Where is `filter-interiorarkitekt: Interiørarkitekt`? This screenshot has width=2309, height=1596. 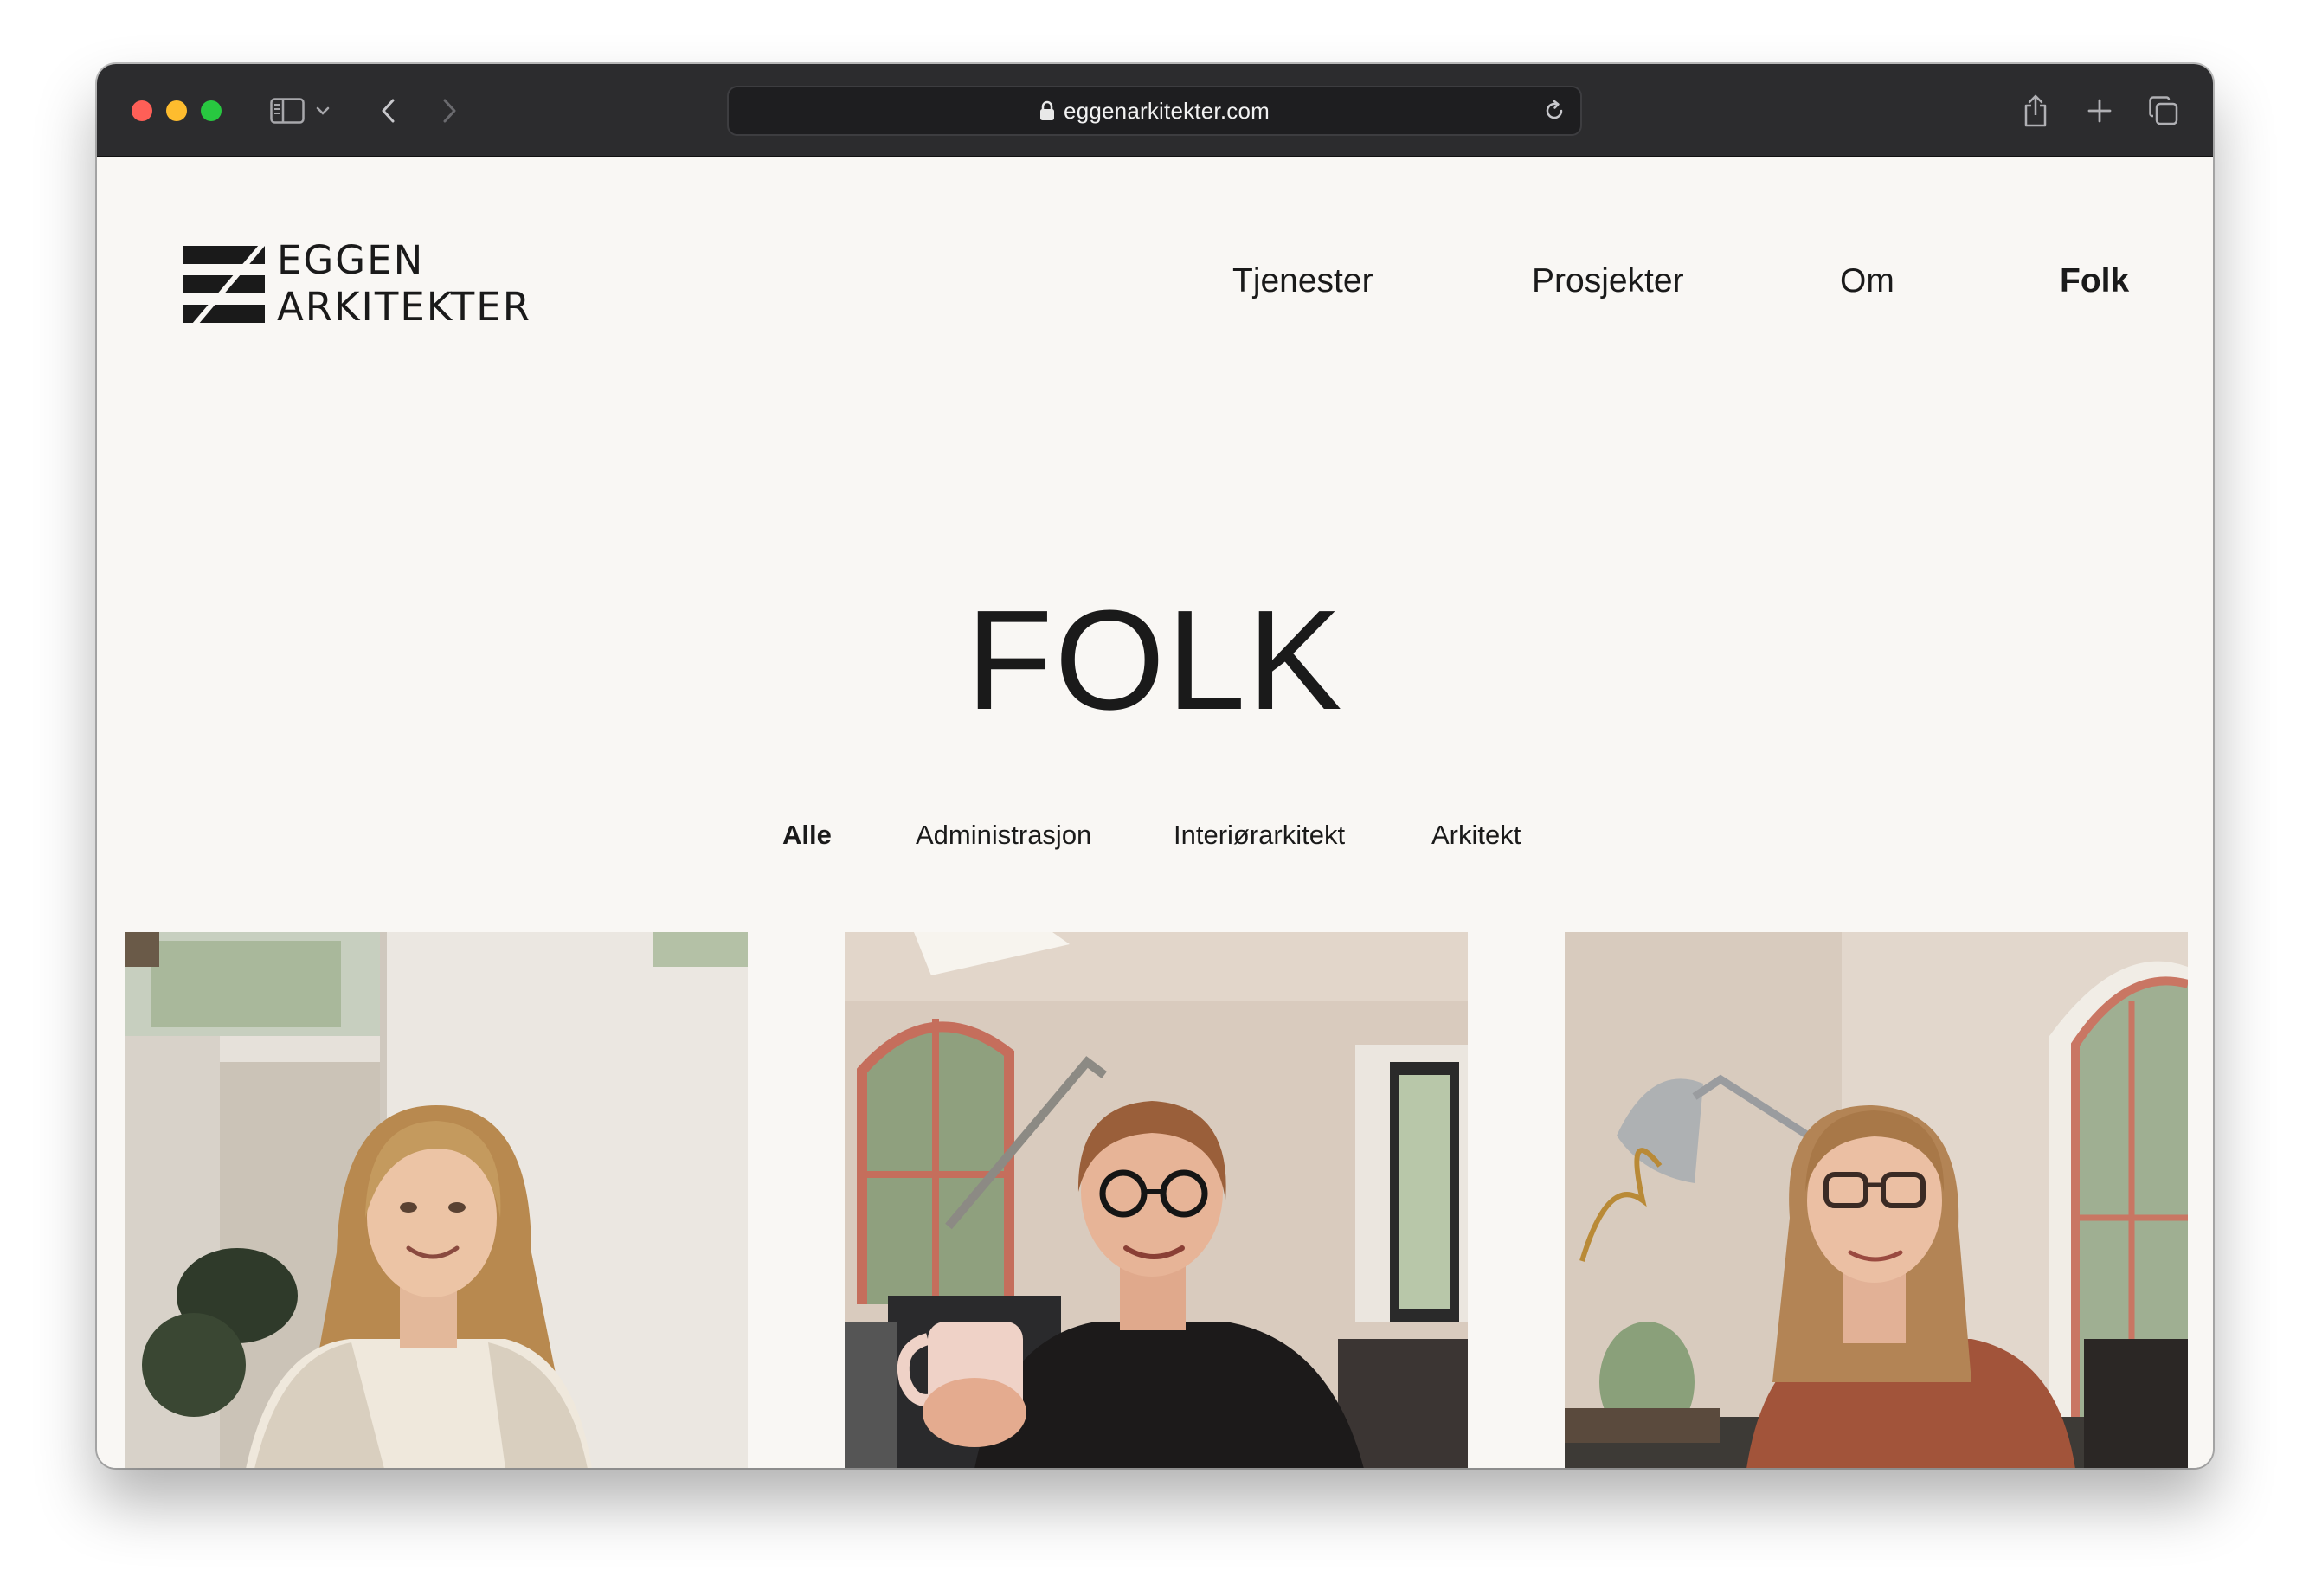 filter-interiorarkitekt: Interiørarkitekt is located at coordinates (1259, 836).